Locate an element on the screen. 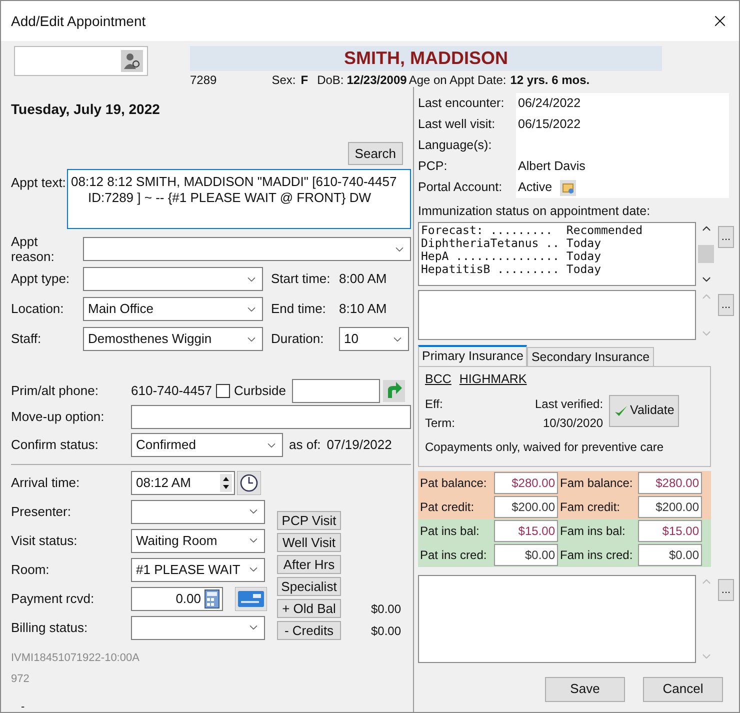 Image resolution: width=740 pixels, height=713 pixels. appointment-date: Tuesday, July 19, 2022 is located at coordinates (86, 109).